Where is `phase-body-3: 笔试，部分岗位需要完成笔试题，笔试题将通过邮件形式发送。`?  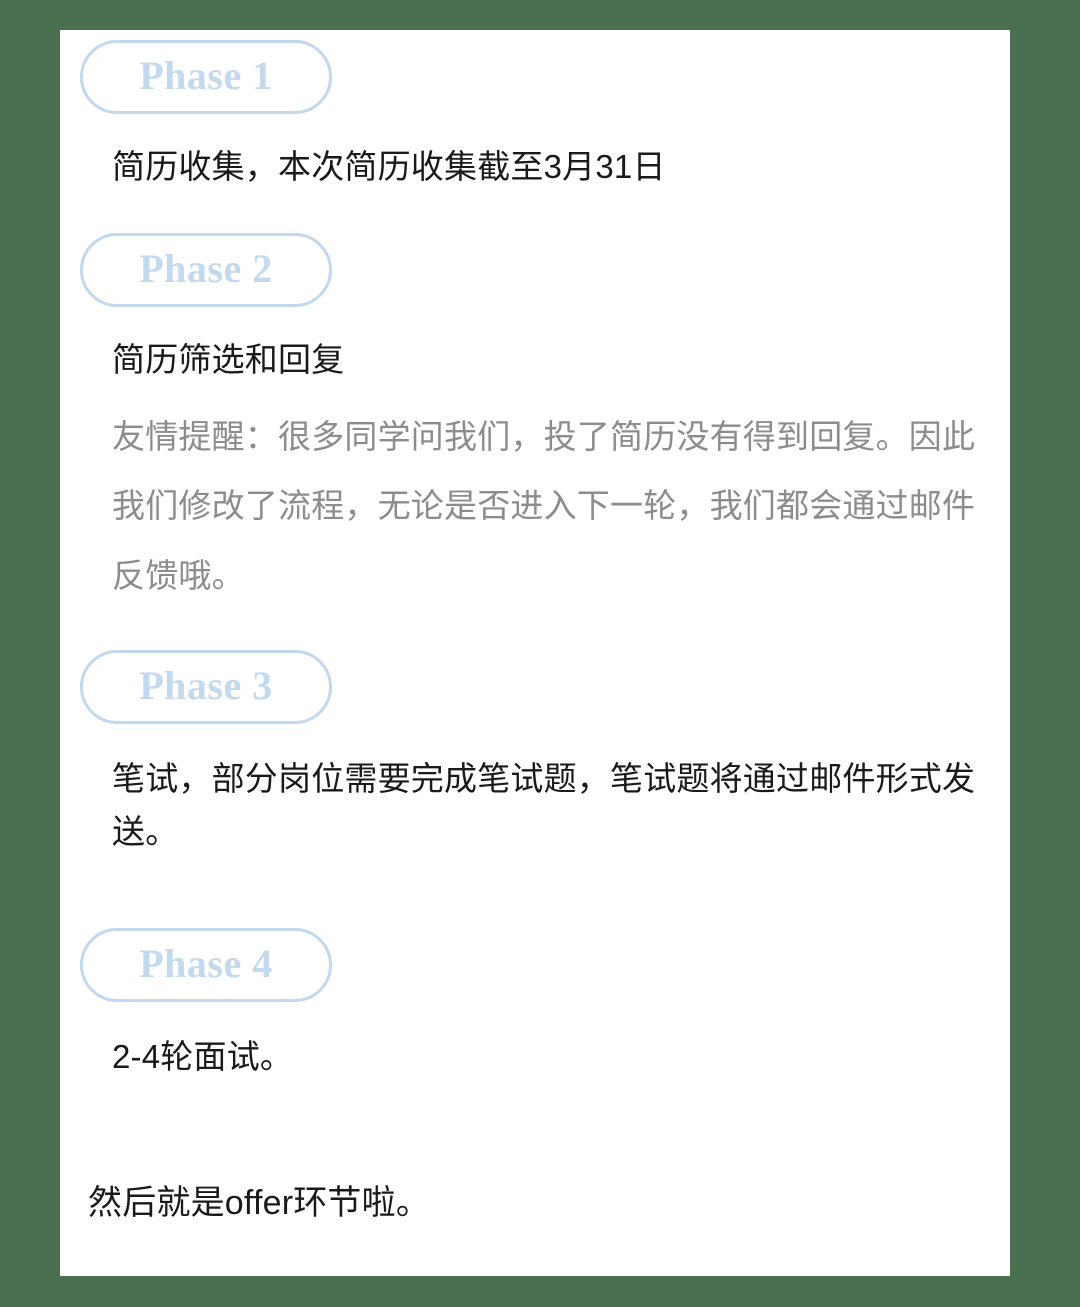 phase-body-3: 笔试，部分岗位需要完成笔试题，笔试题将通过邮件形式发送。 is located at coordinates (544, 805).